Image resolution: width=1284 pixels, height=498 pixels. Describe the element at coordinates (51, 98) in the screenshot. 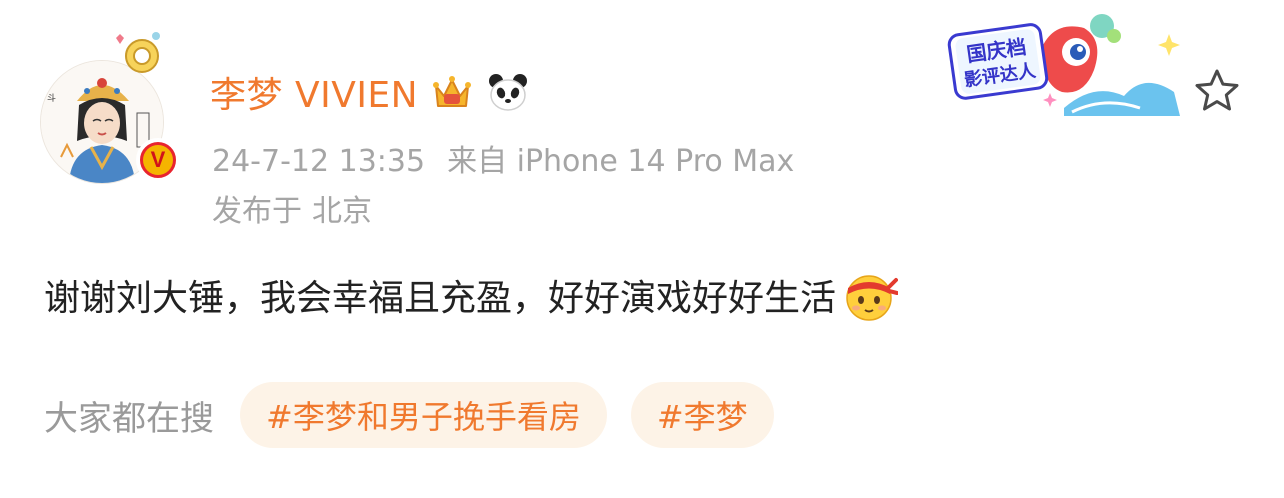

I see `svg-text: 斗` at that location.